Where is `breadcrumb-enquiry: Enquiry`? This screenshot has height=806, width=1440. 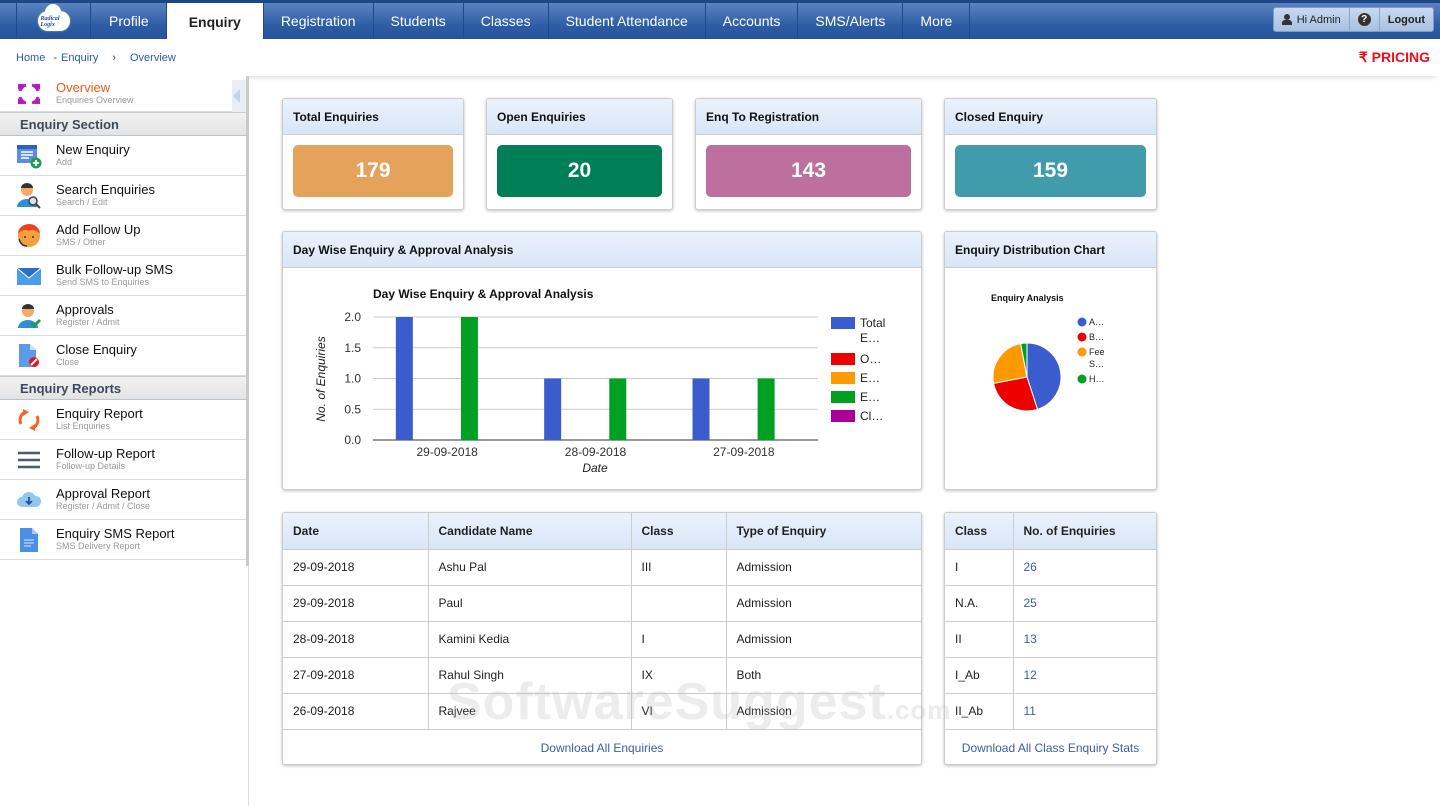
breadcrumb-enquiry: Enquiry is located at coordinates (79, 58).